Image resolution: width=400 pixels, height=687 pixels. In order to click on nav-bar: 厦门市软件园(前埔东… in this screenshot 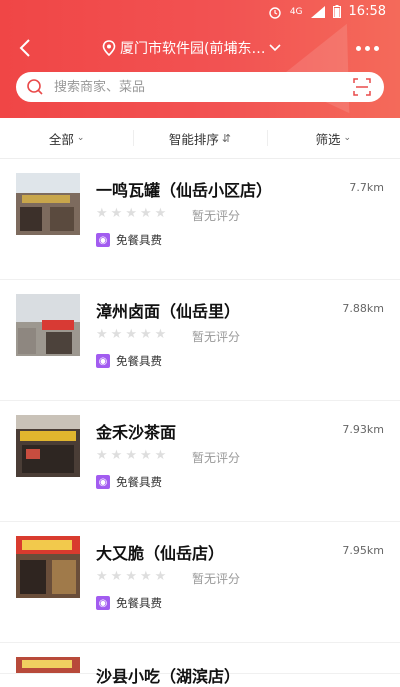, I will do `click(200, 48)`.